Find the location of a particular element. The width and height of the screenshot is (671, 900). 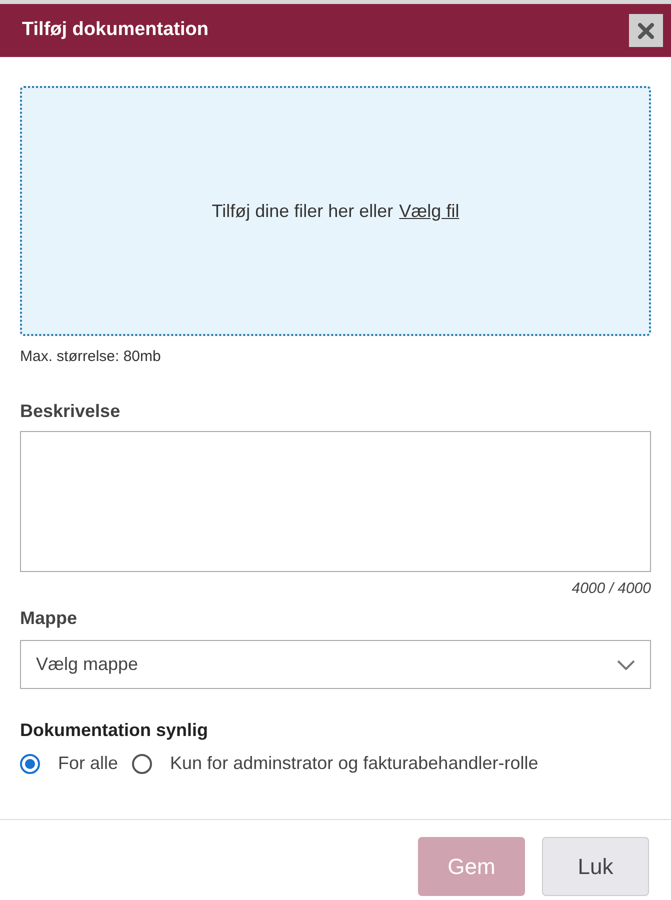

close-dialog-button: Luk is located at coordinates (595, 866).